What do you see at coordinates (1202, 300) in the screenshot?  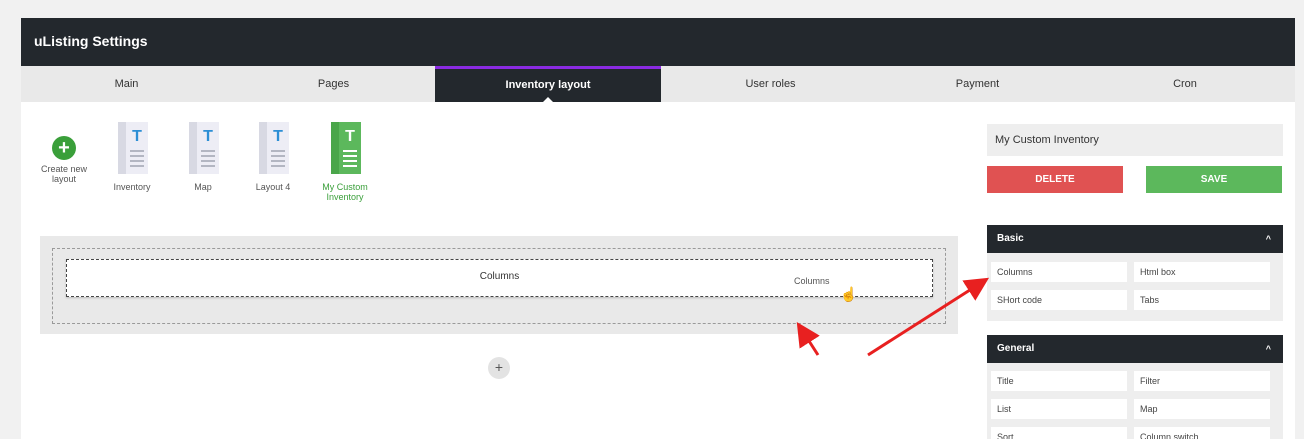 I see `element-tabs: Tabs` at bounding box center [1202, 300].